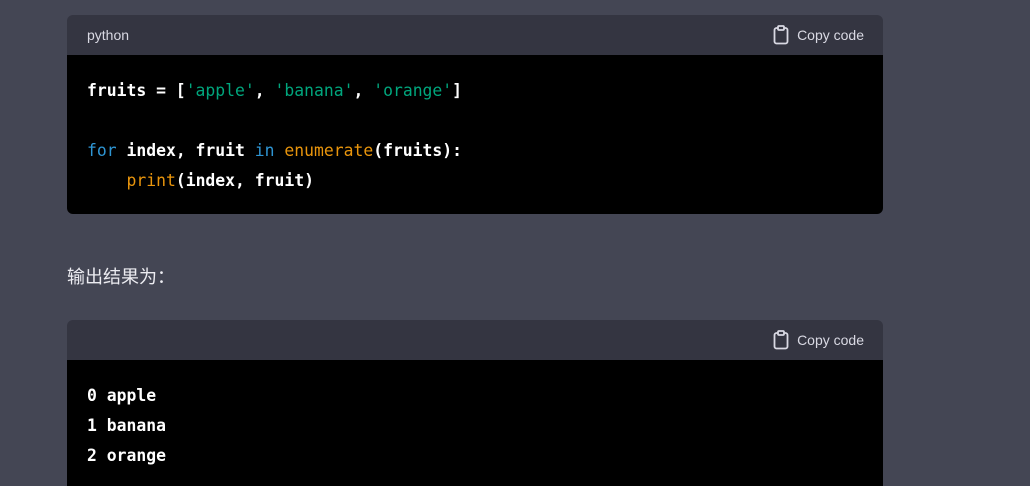  I want to click on code-token: 'apple', so click(220, 90).